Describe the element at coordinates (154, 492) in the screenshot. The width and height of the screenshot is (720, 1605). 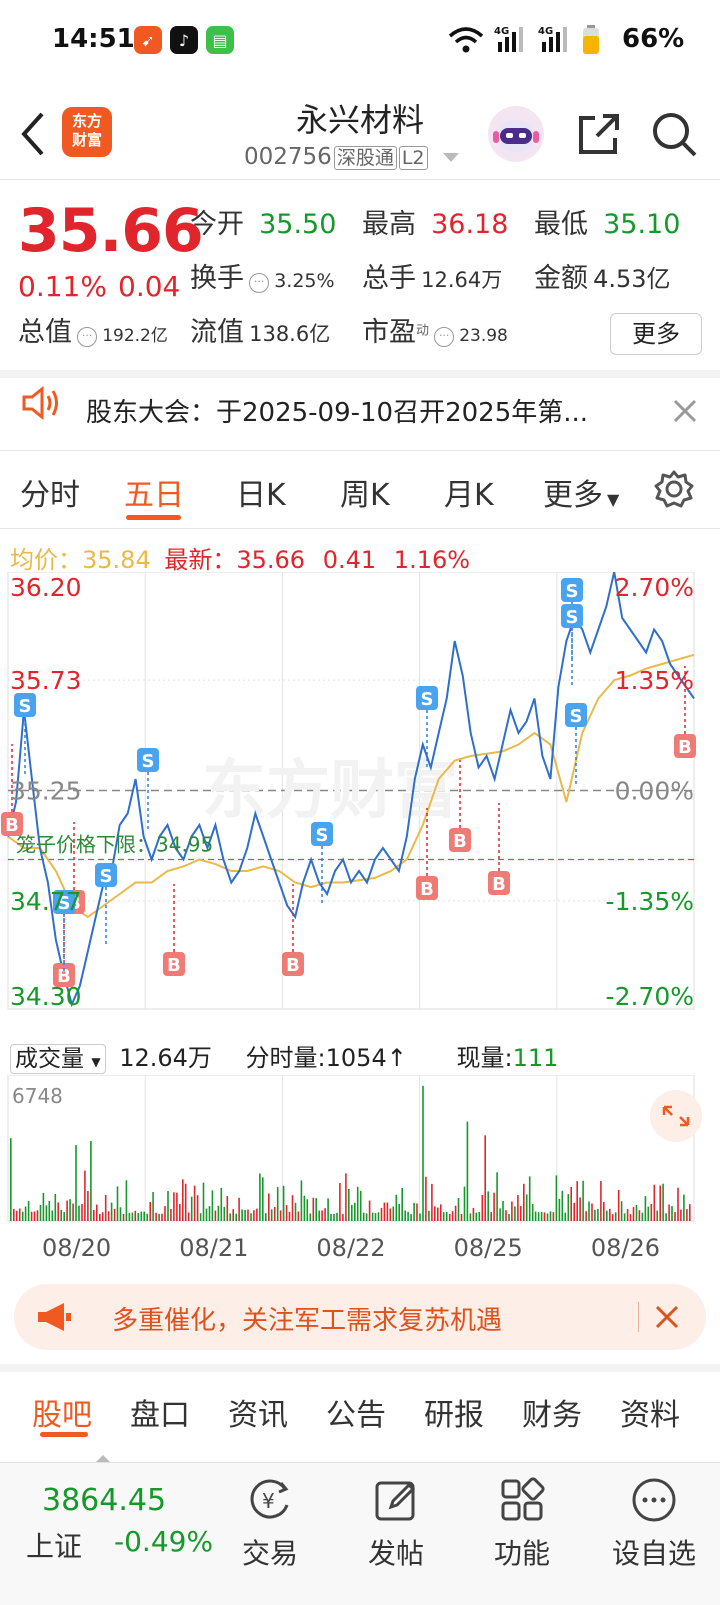
I see `tab-five-day: 五日` at that location.